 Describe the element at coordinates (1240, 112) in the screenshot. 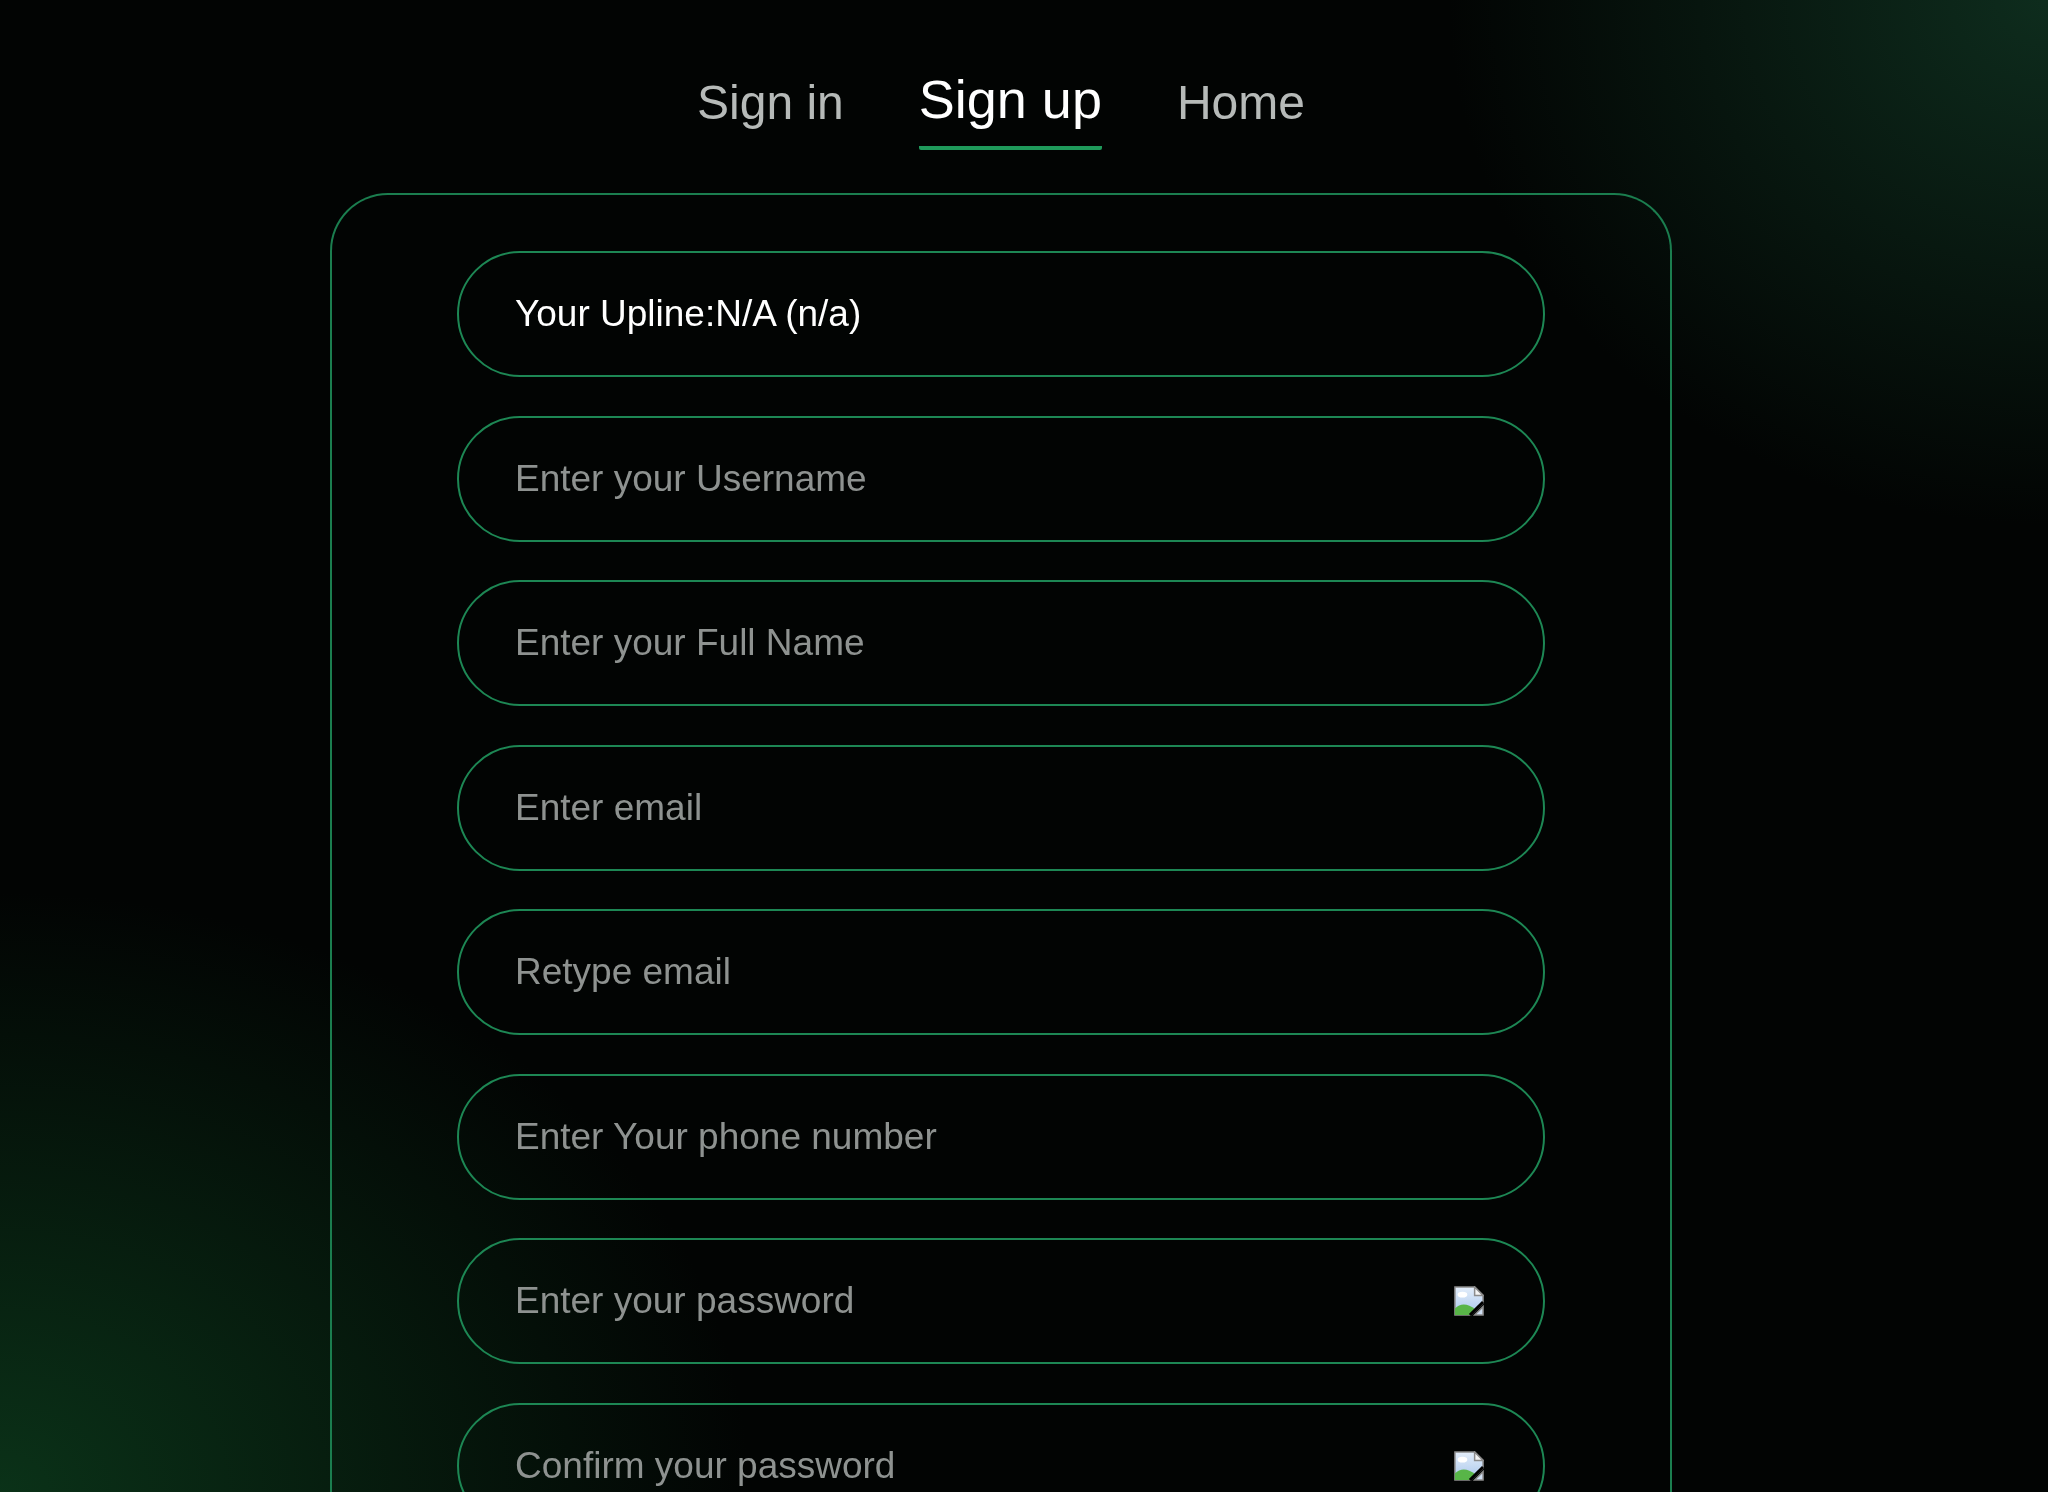

I see `nav-tab: Home` at that location.